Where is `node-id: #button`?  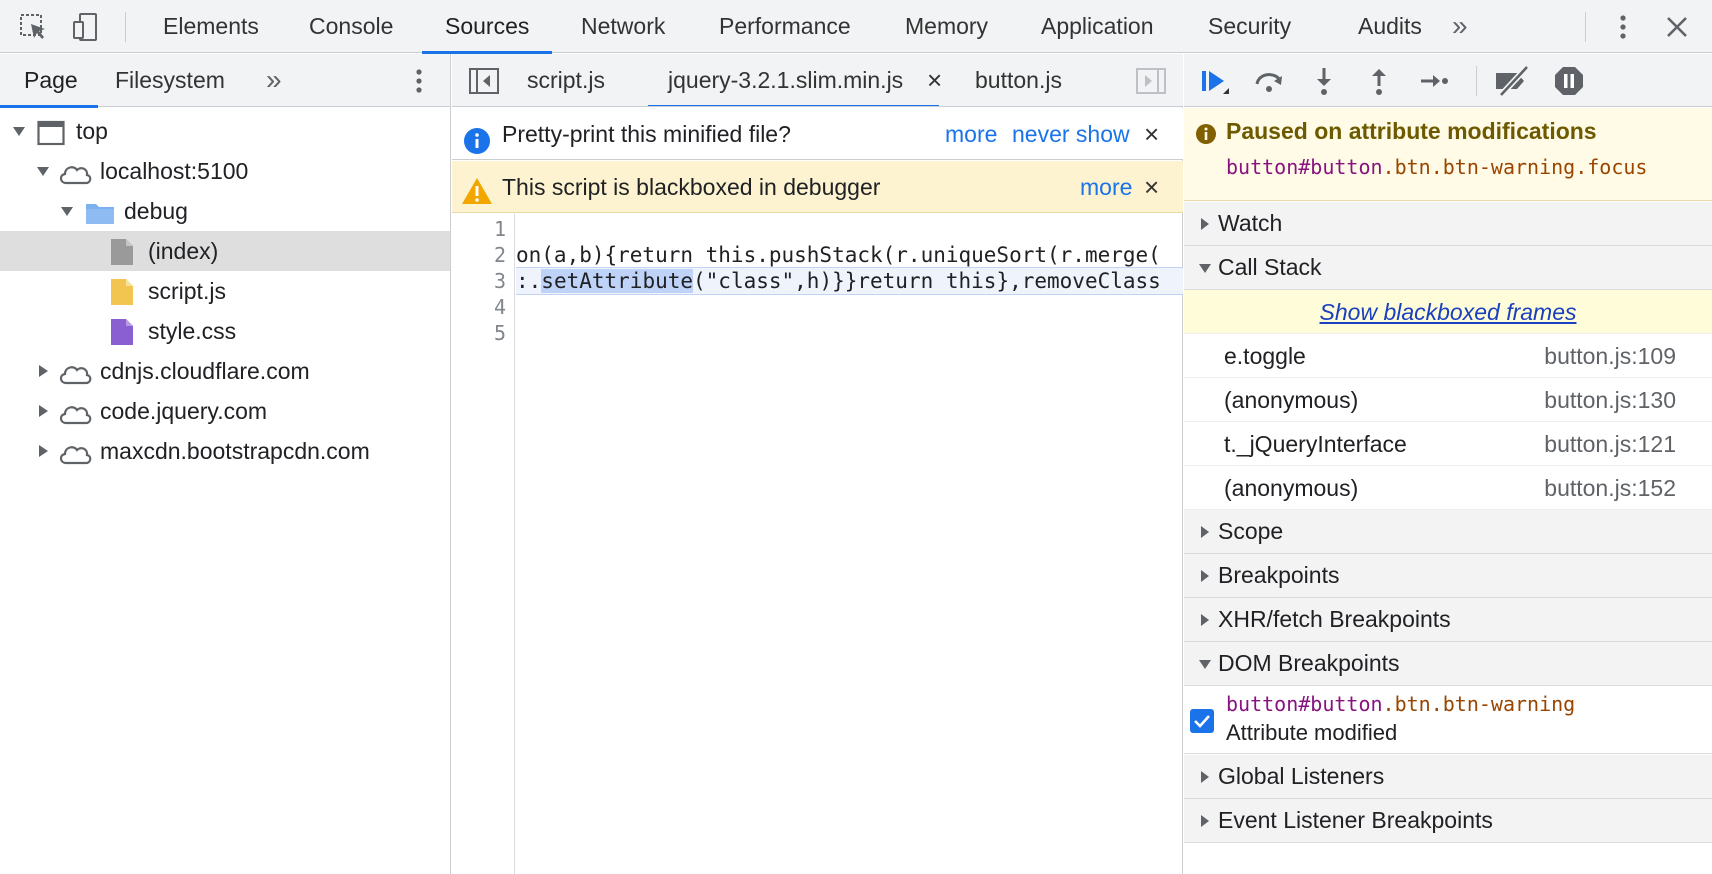 node-id: #button is located at coordinates (1340, 167).